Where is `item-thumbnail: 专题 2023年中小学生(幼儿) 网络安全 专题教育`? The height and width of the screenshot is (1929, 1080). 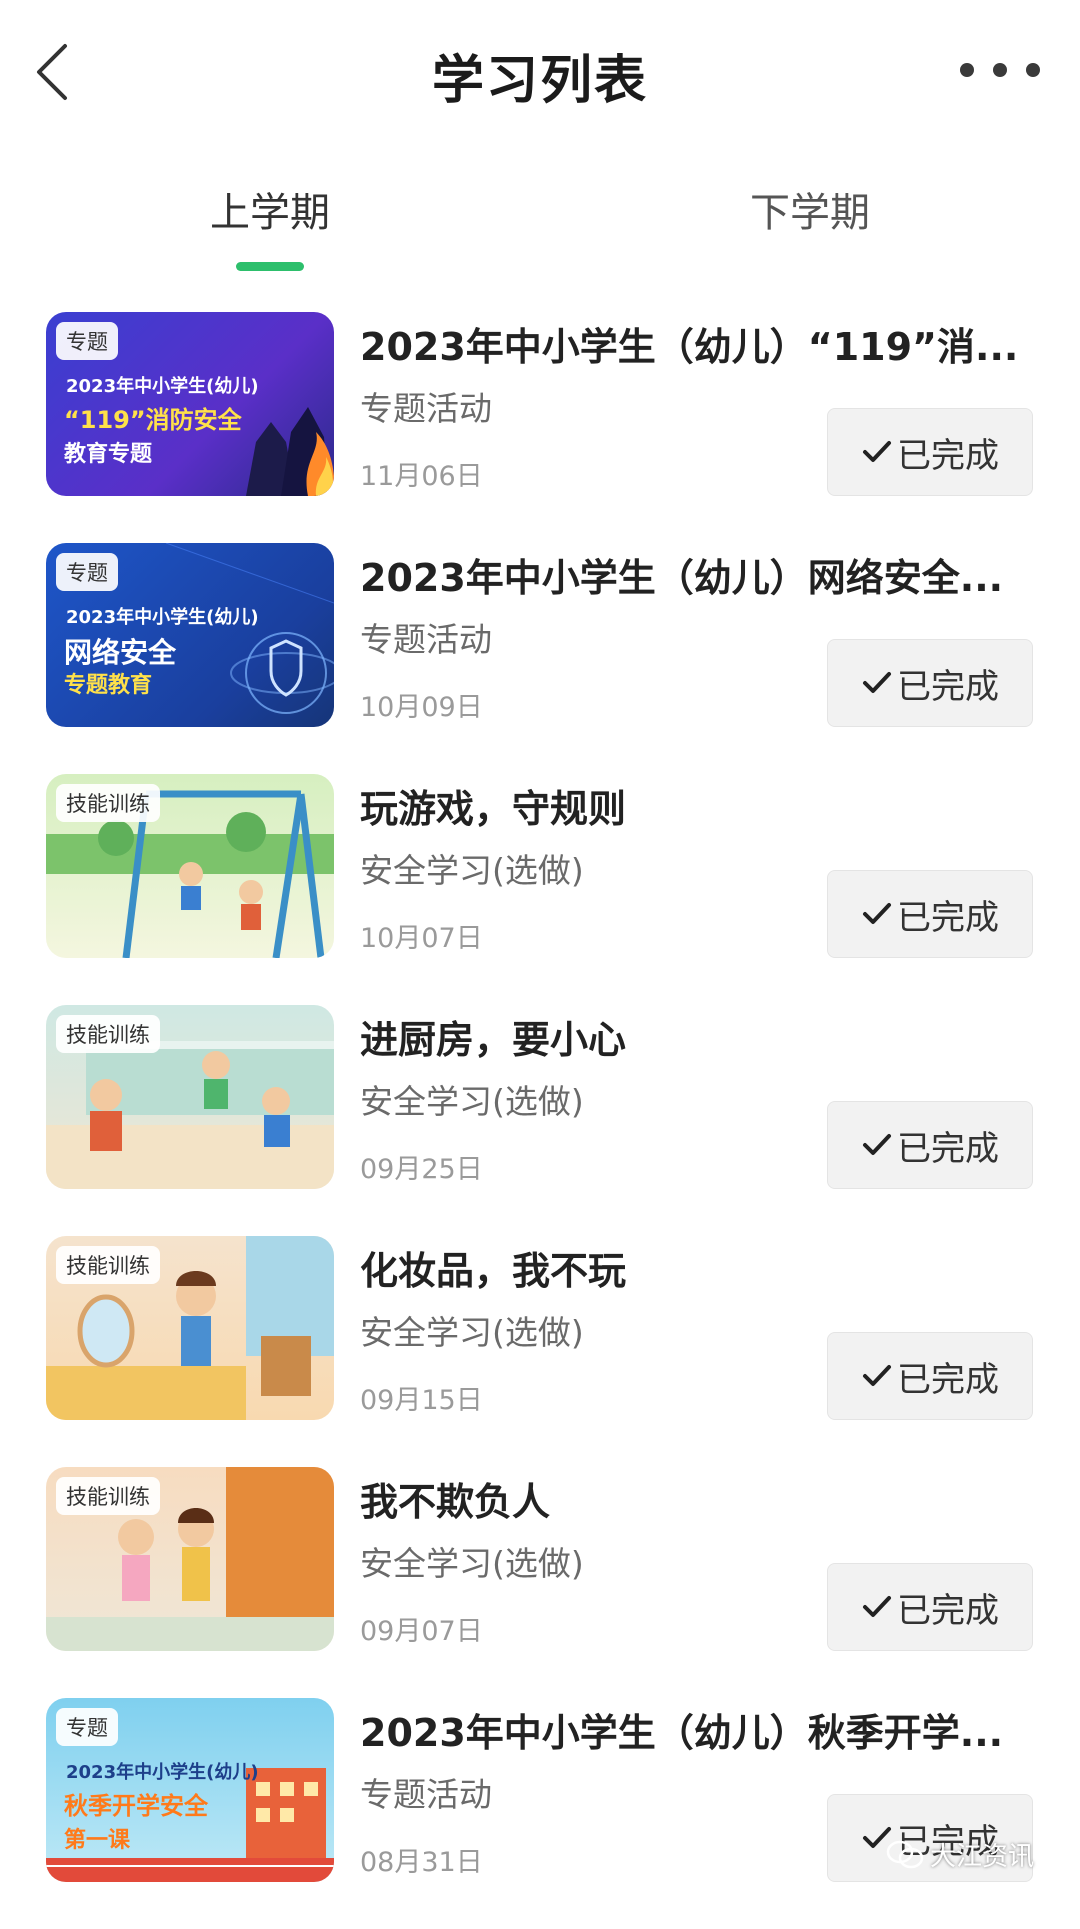 item-thumbnail: 专题 2023年中小学生(幼儿) 网络安全 专题教育 is located at coordinates (190, 635).